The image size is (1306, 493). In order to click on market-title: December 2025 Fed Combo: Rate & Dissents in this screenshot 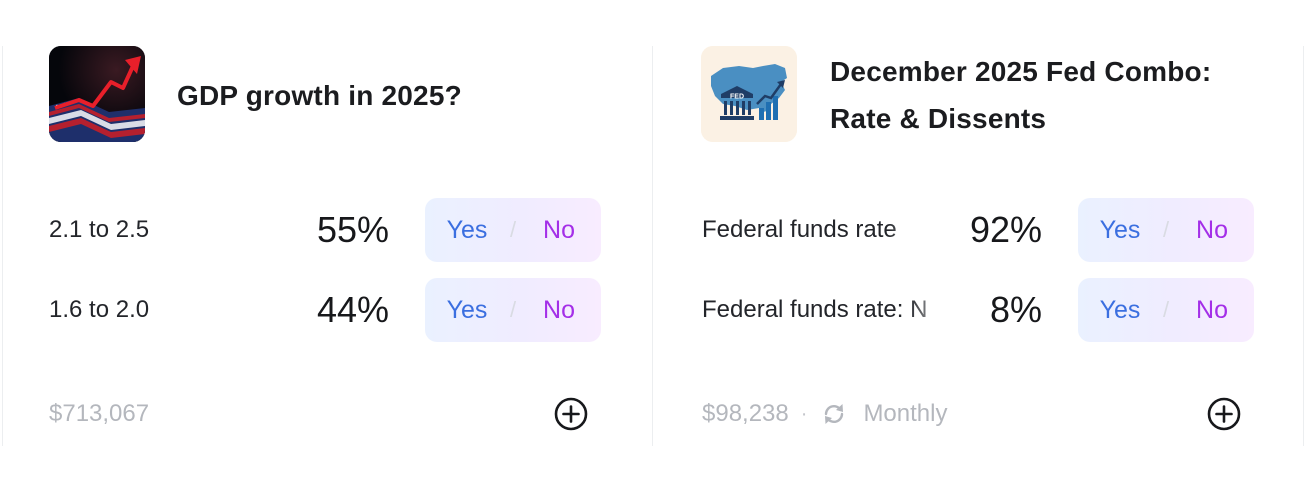, I will do `click(1020, 95)`.